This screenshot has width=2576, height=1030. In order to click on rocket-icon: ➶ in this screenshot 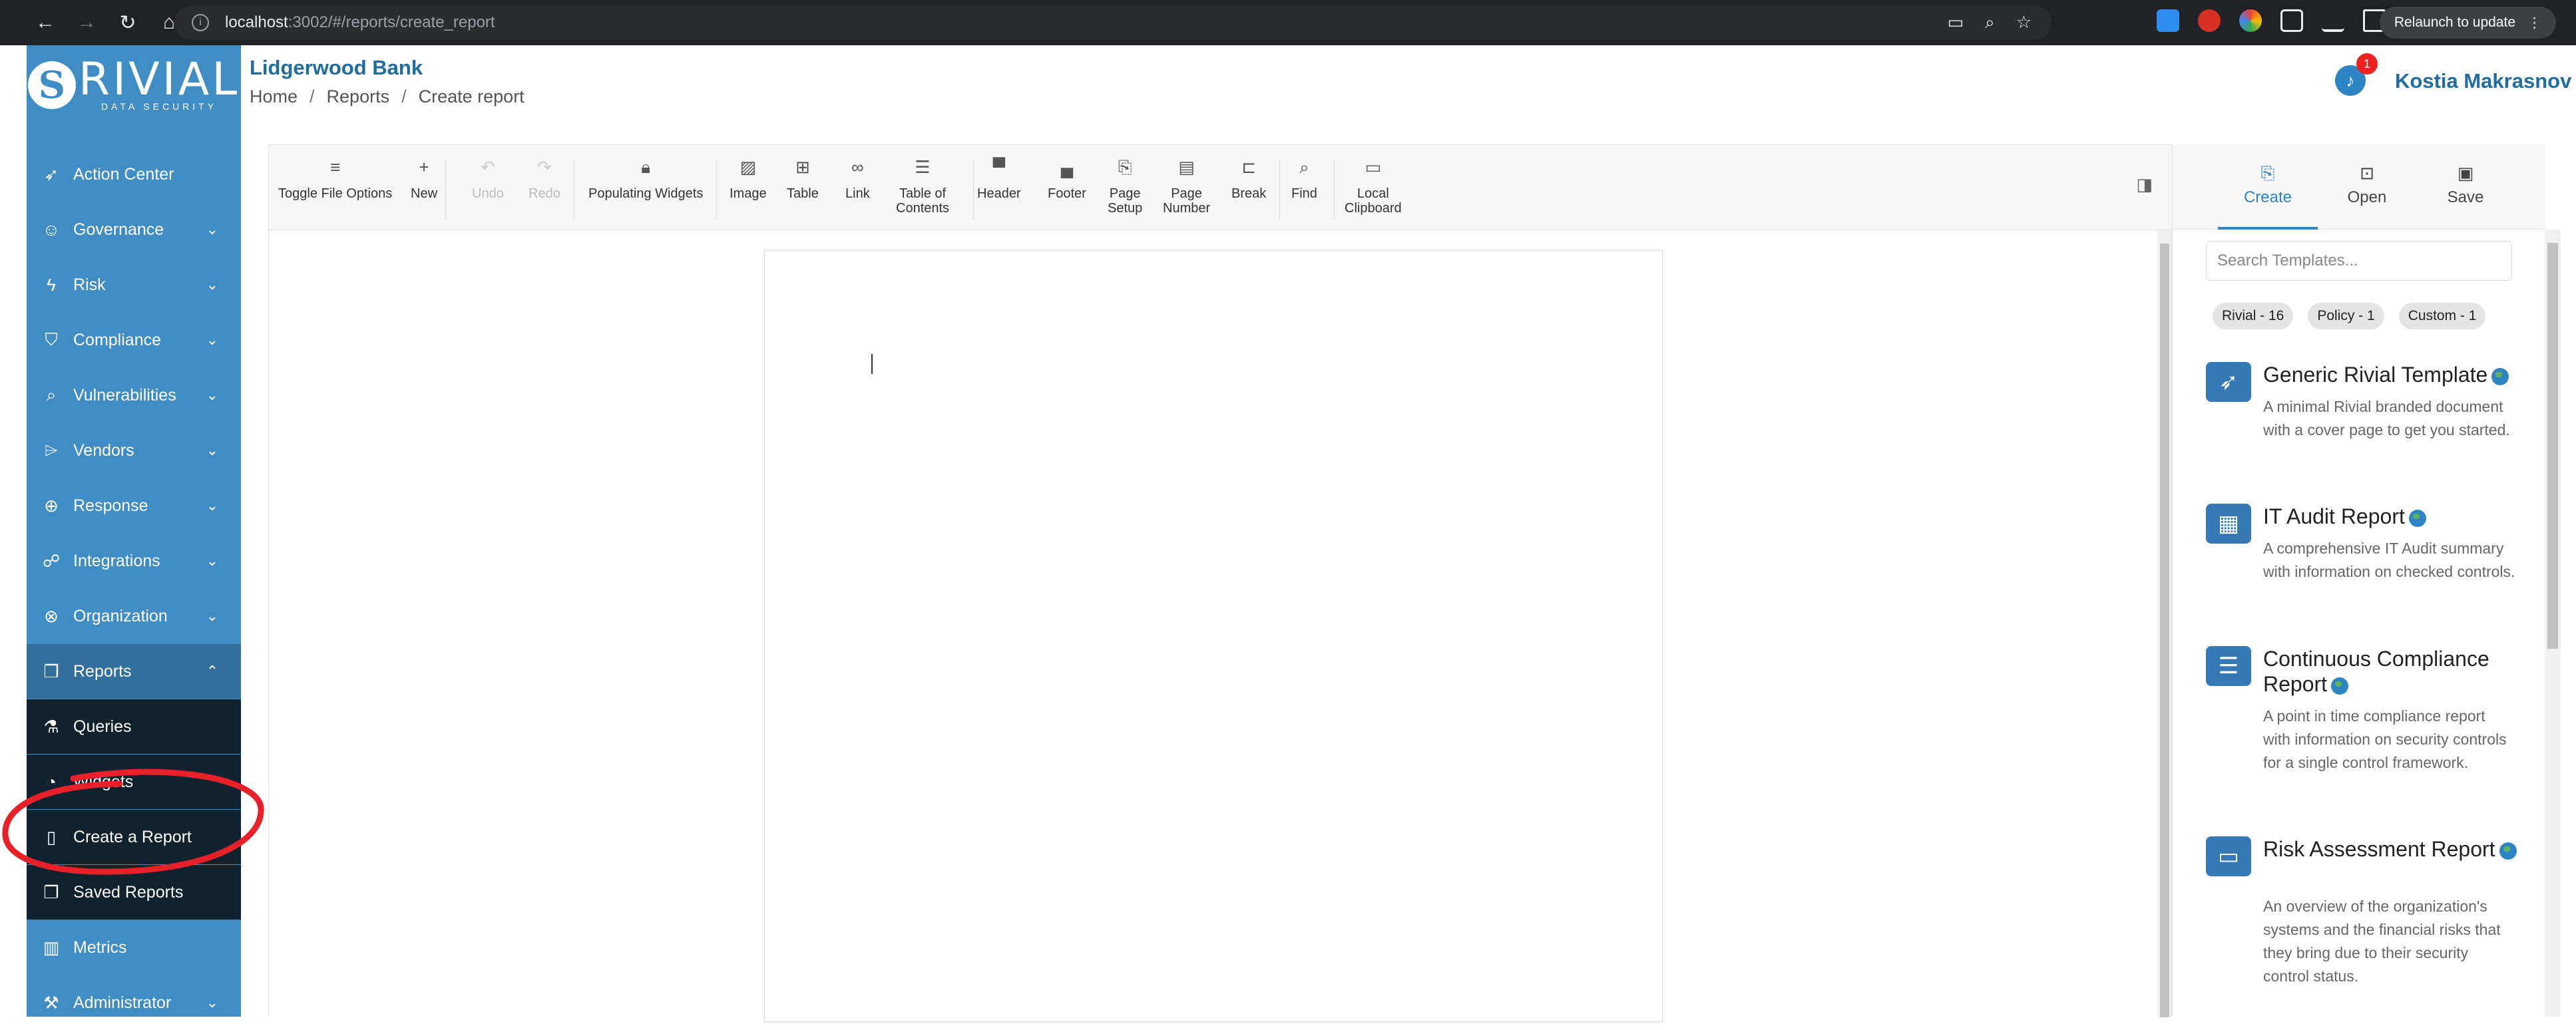, I will do `click(51, 174)`.